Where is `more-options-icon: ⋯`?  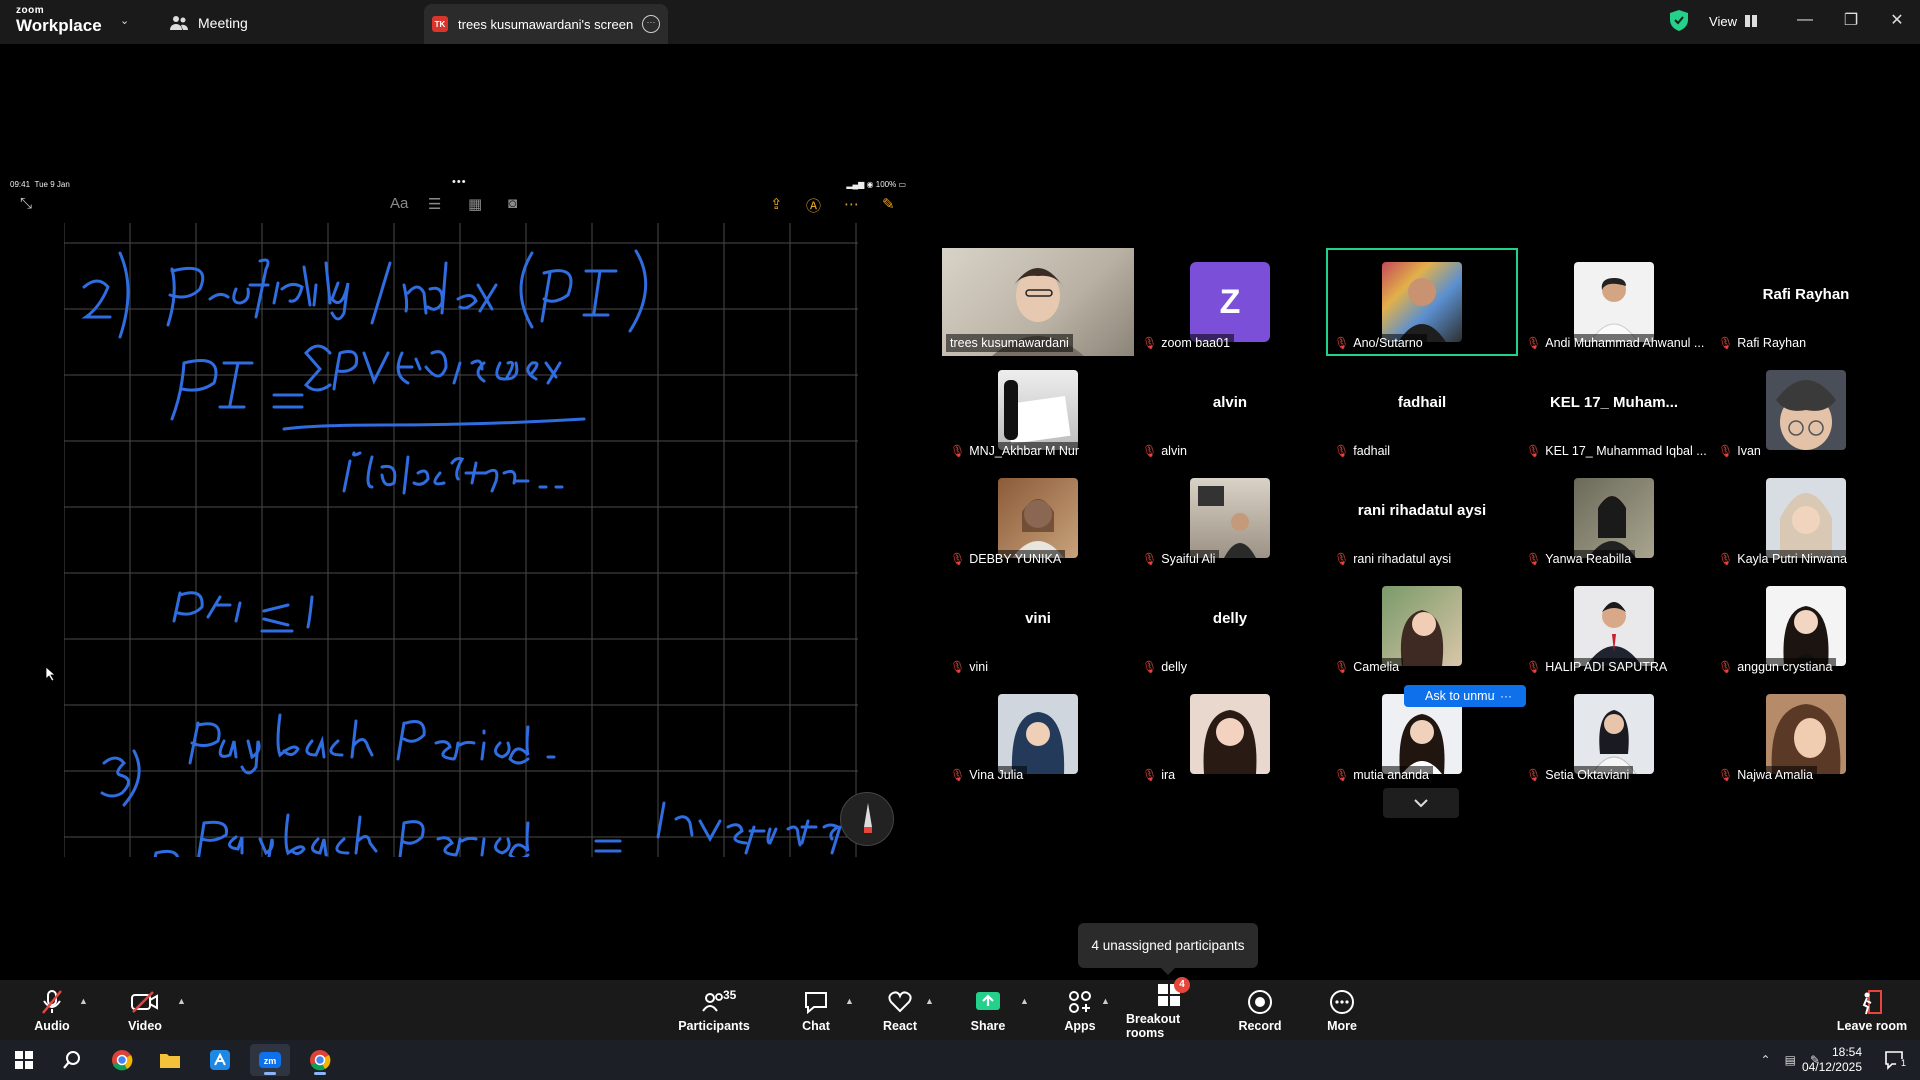
more-options-icon: ⋯ is located at coordinates (851, 204).